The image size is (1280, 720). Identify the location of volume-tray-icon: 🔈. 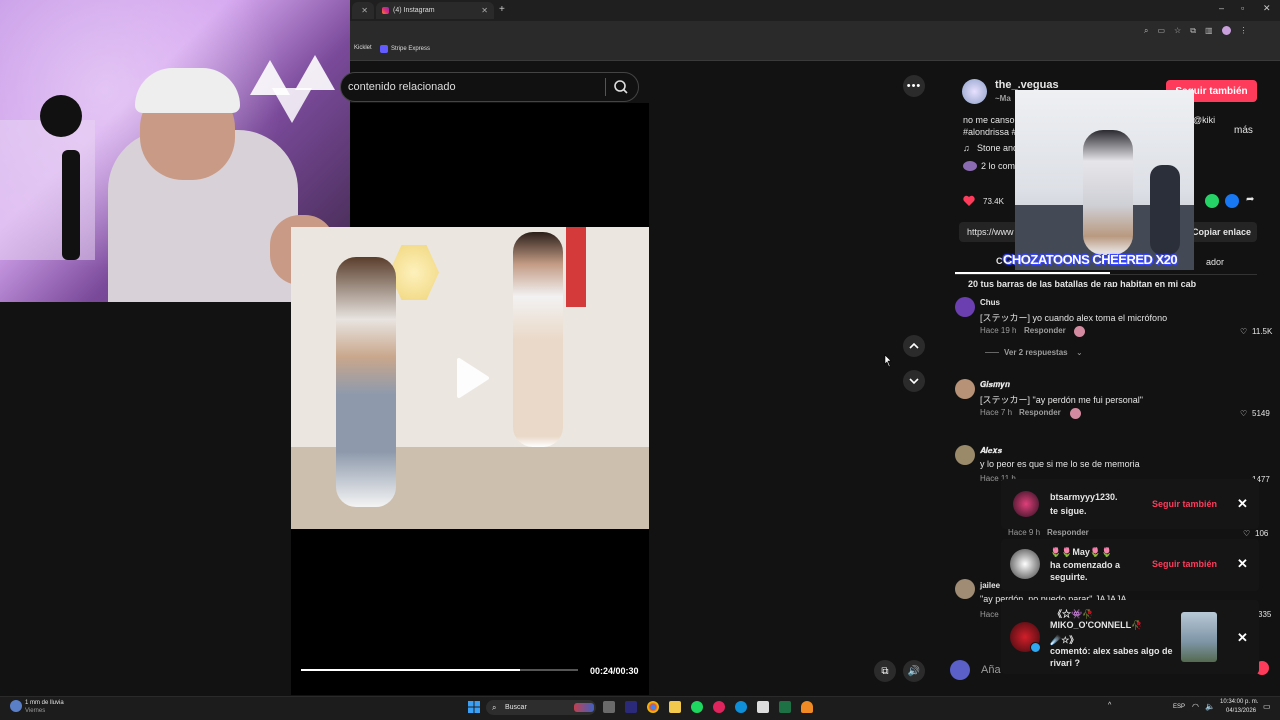
(1210, 706).